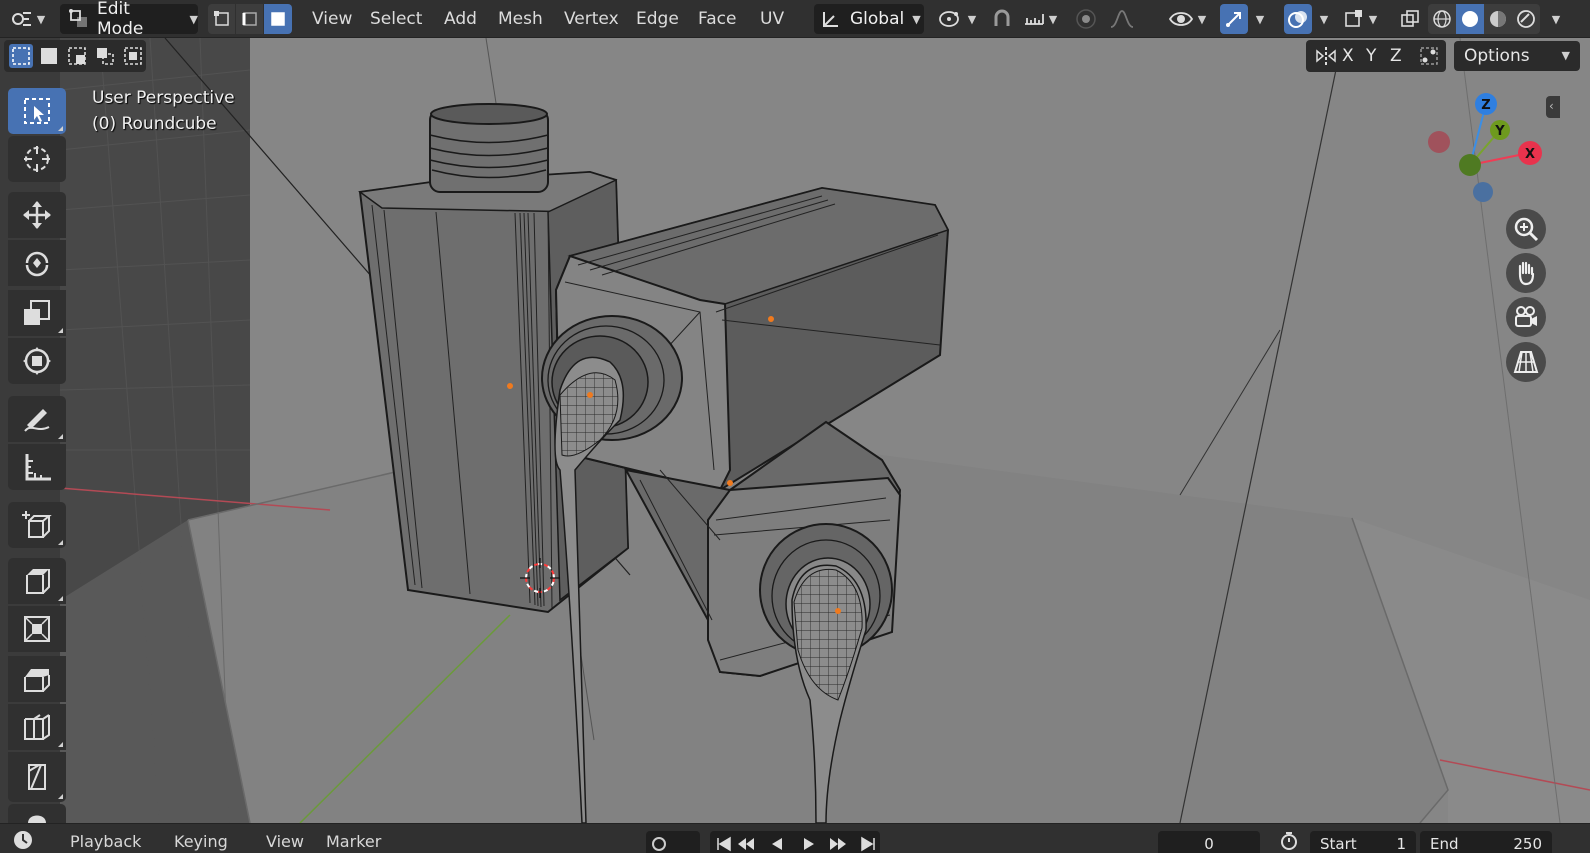 Image resolution: width=1590 pixels, height=853 pixels. I want to click on perspective-toggle-button, so click(1526, 362).